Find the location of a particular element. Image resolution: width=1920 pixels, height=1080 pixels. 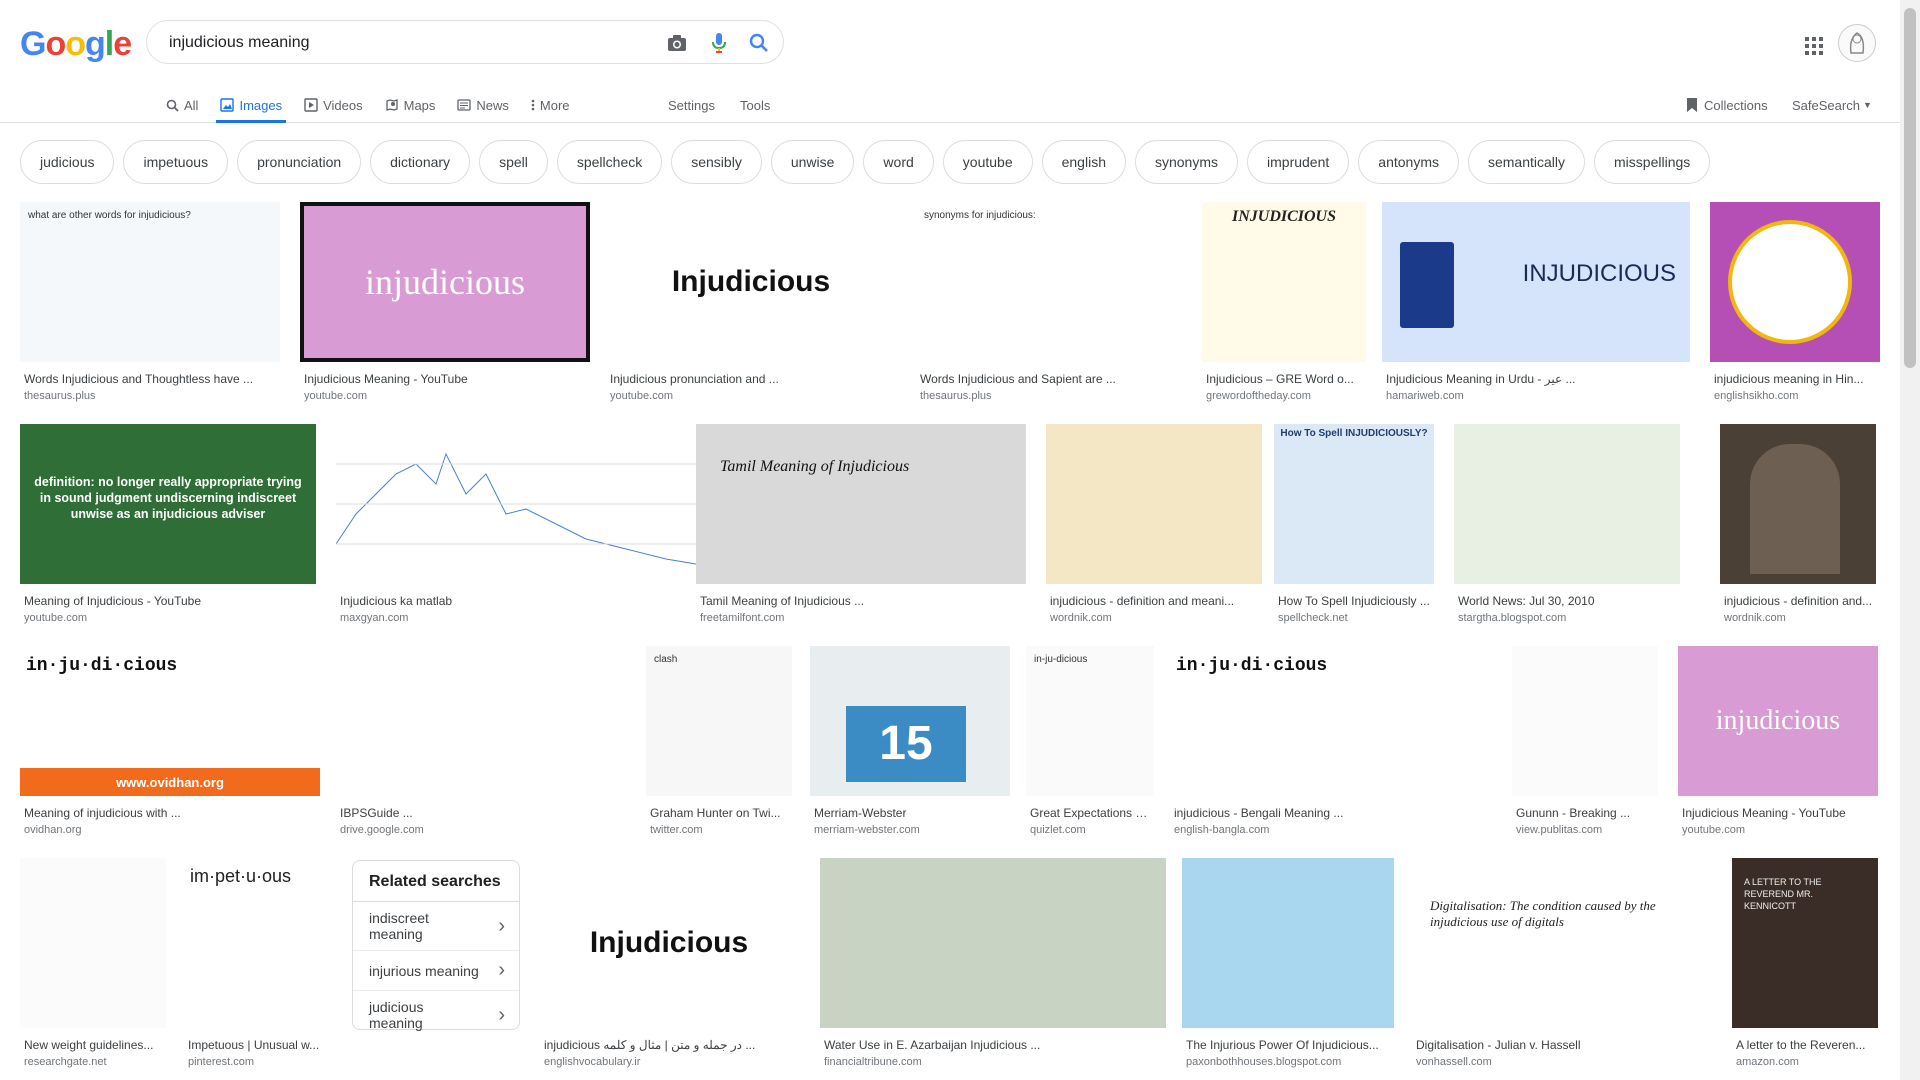

settings-link: Settings is located at coordinates (691, 105).